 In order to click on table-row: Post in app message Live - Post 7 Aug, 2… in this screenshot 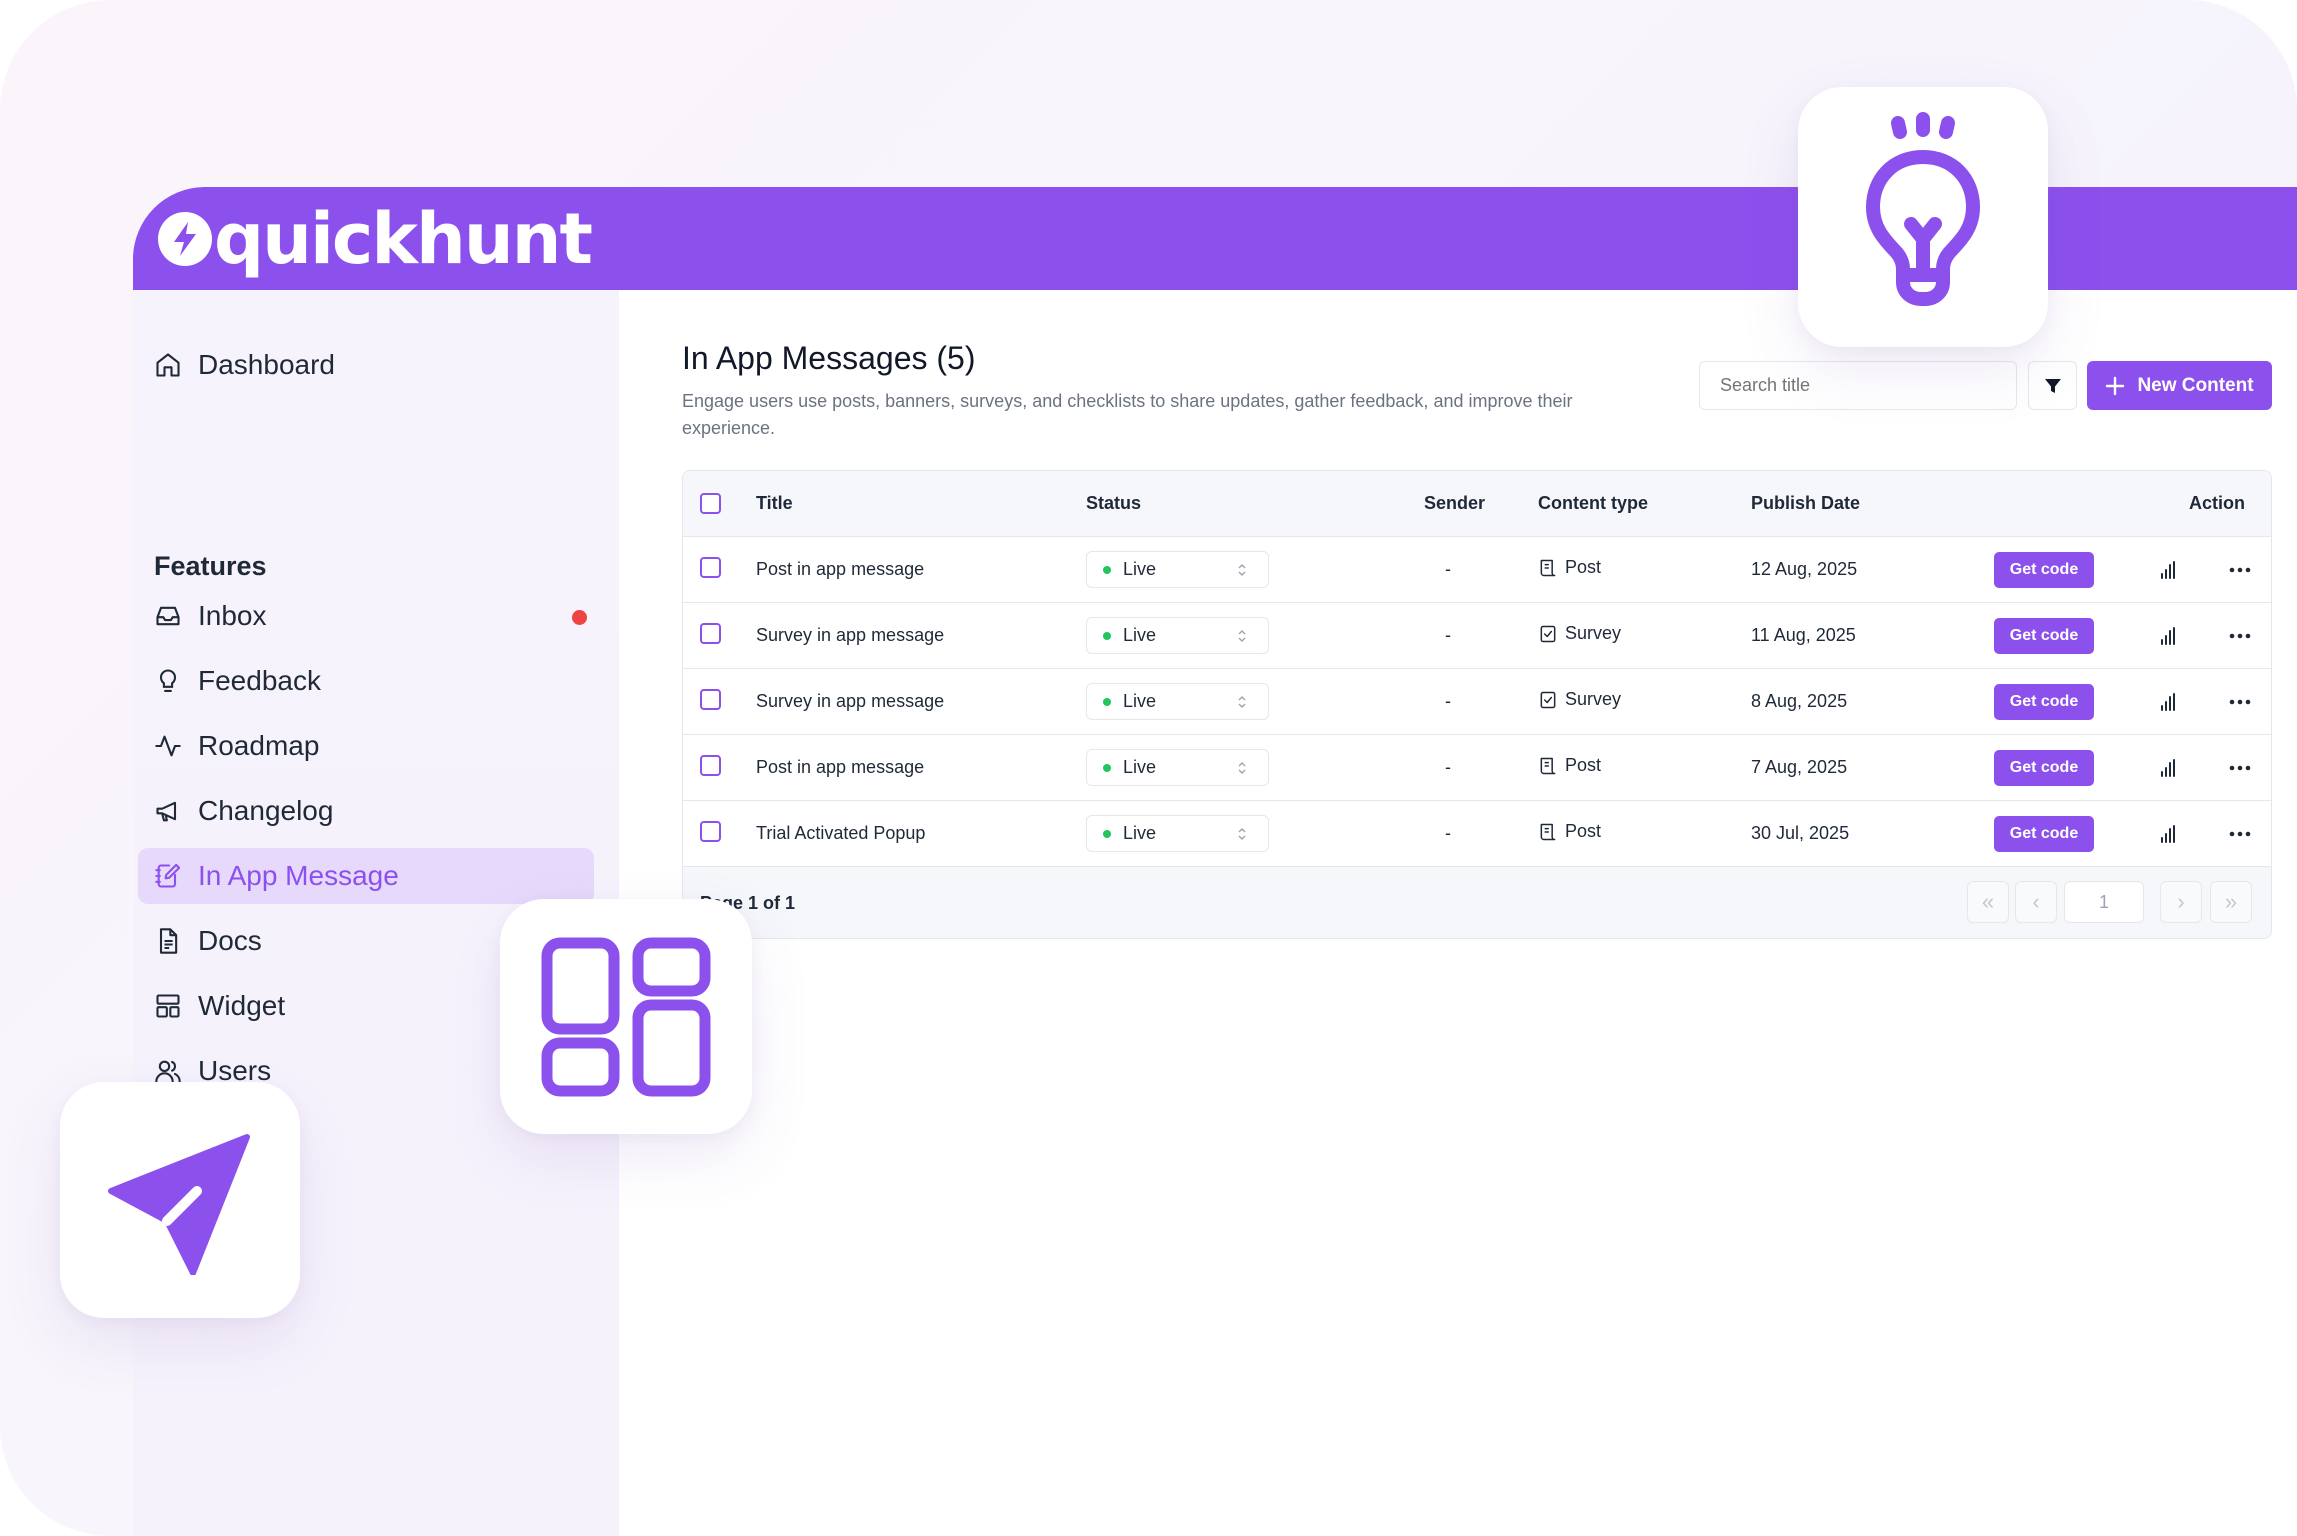, I will do `click(1477, 768)`.